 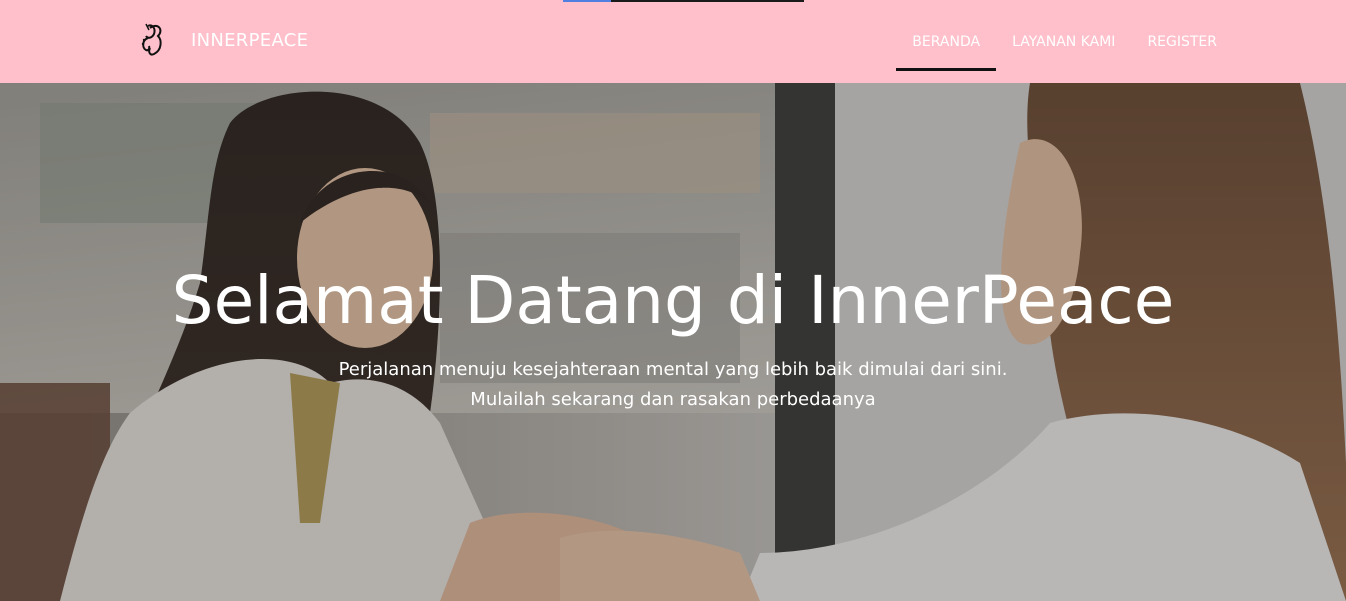 I want to click on scroll-progress-fill, so click(x=587, y=1).